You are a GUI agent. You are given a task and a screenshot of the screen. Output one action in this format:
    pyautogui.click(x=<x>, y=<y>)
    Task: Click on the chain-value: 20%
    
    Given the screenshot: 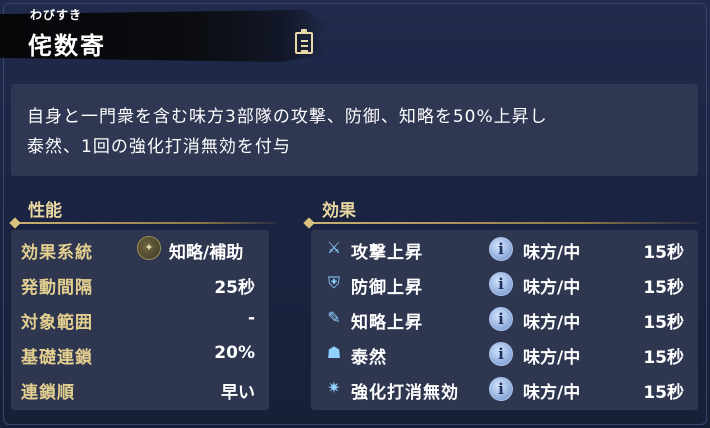 What is the action you would take?
    pyautogui.click(x=234, y=353)
    